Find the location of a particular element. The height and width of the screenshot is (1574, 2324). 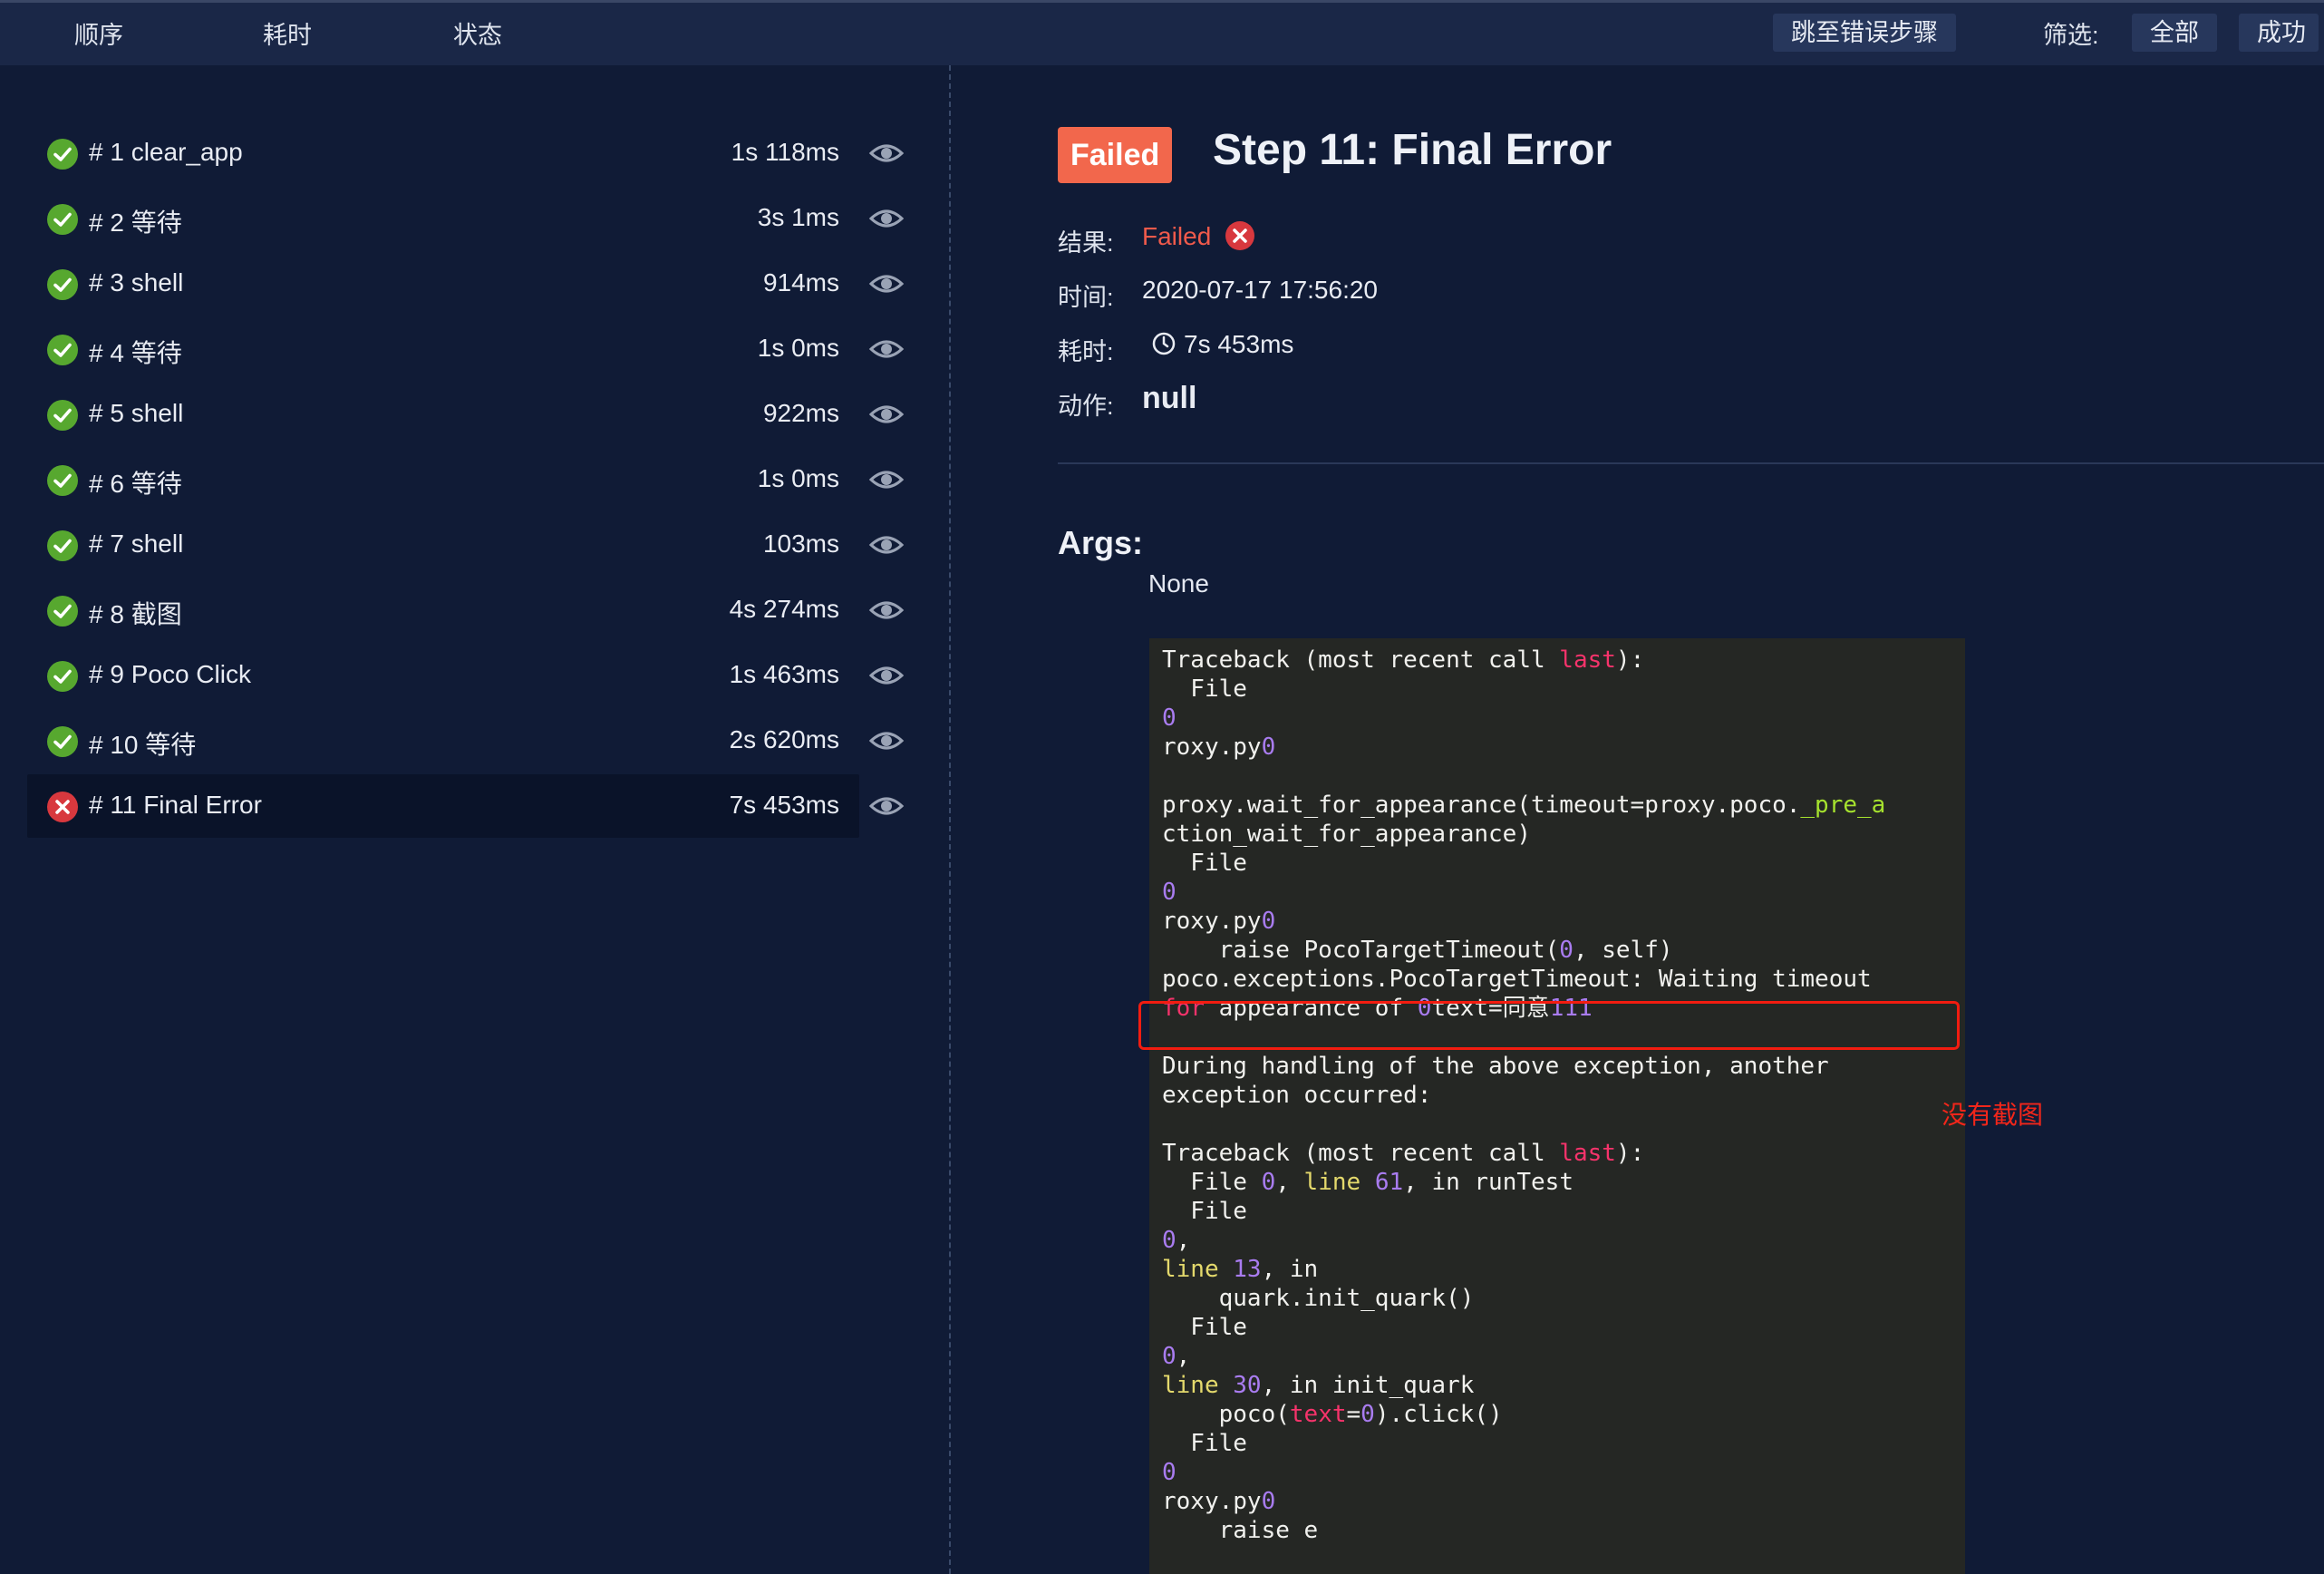

step-row: # 11 Final Error 7s 453ms is located at coordinates (466, 806).